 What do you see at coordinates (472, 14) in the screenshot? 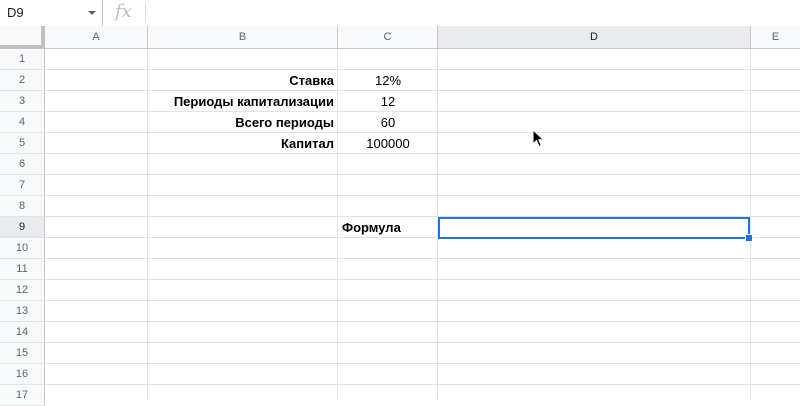
I see `formula-input` at bounding box center [472, 14].